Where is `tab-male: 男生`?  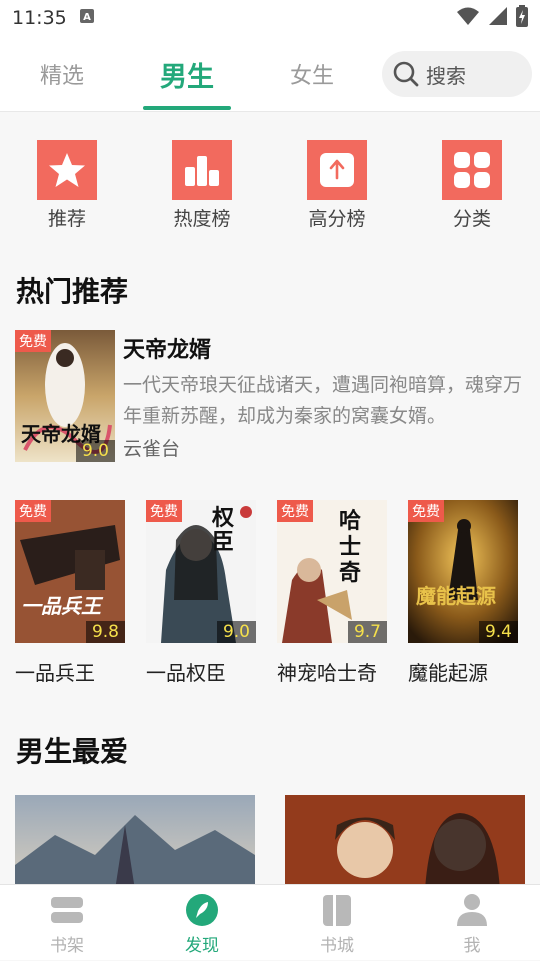
tab-male: 男生 is located at coordinates (187, 74).